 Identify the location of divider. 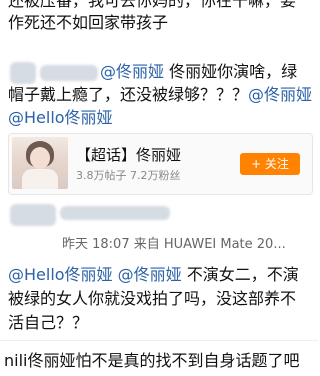
(159, 340).